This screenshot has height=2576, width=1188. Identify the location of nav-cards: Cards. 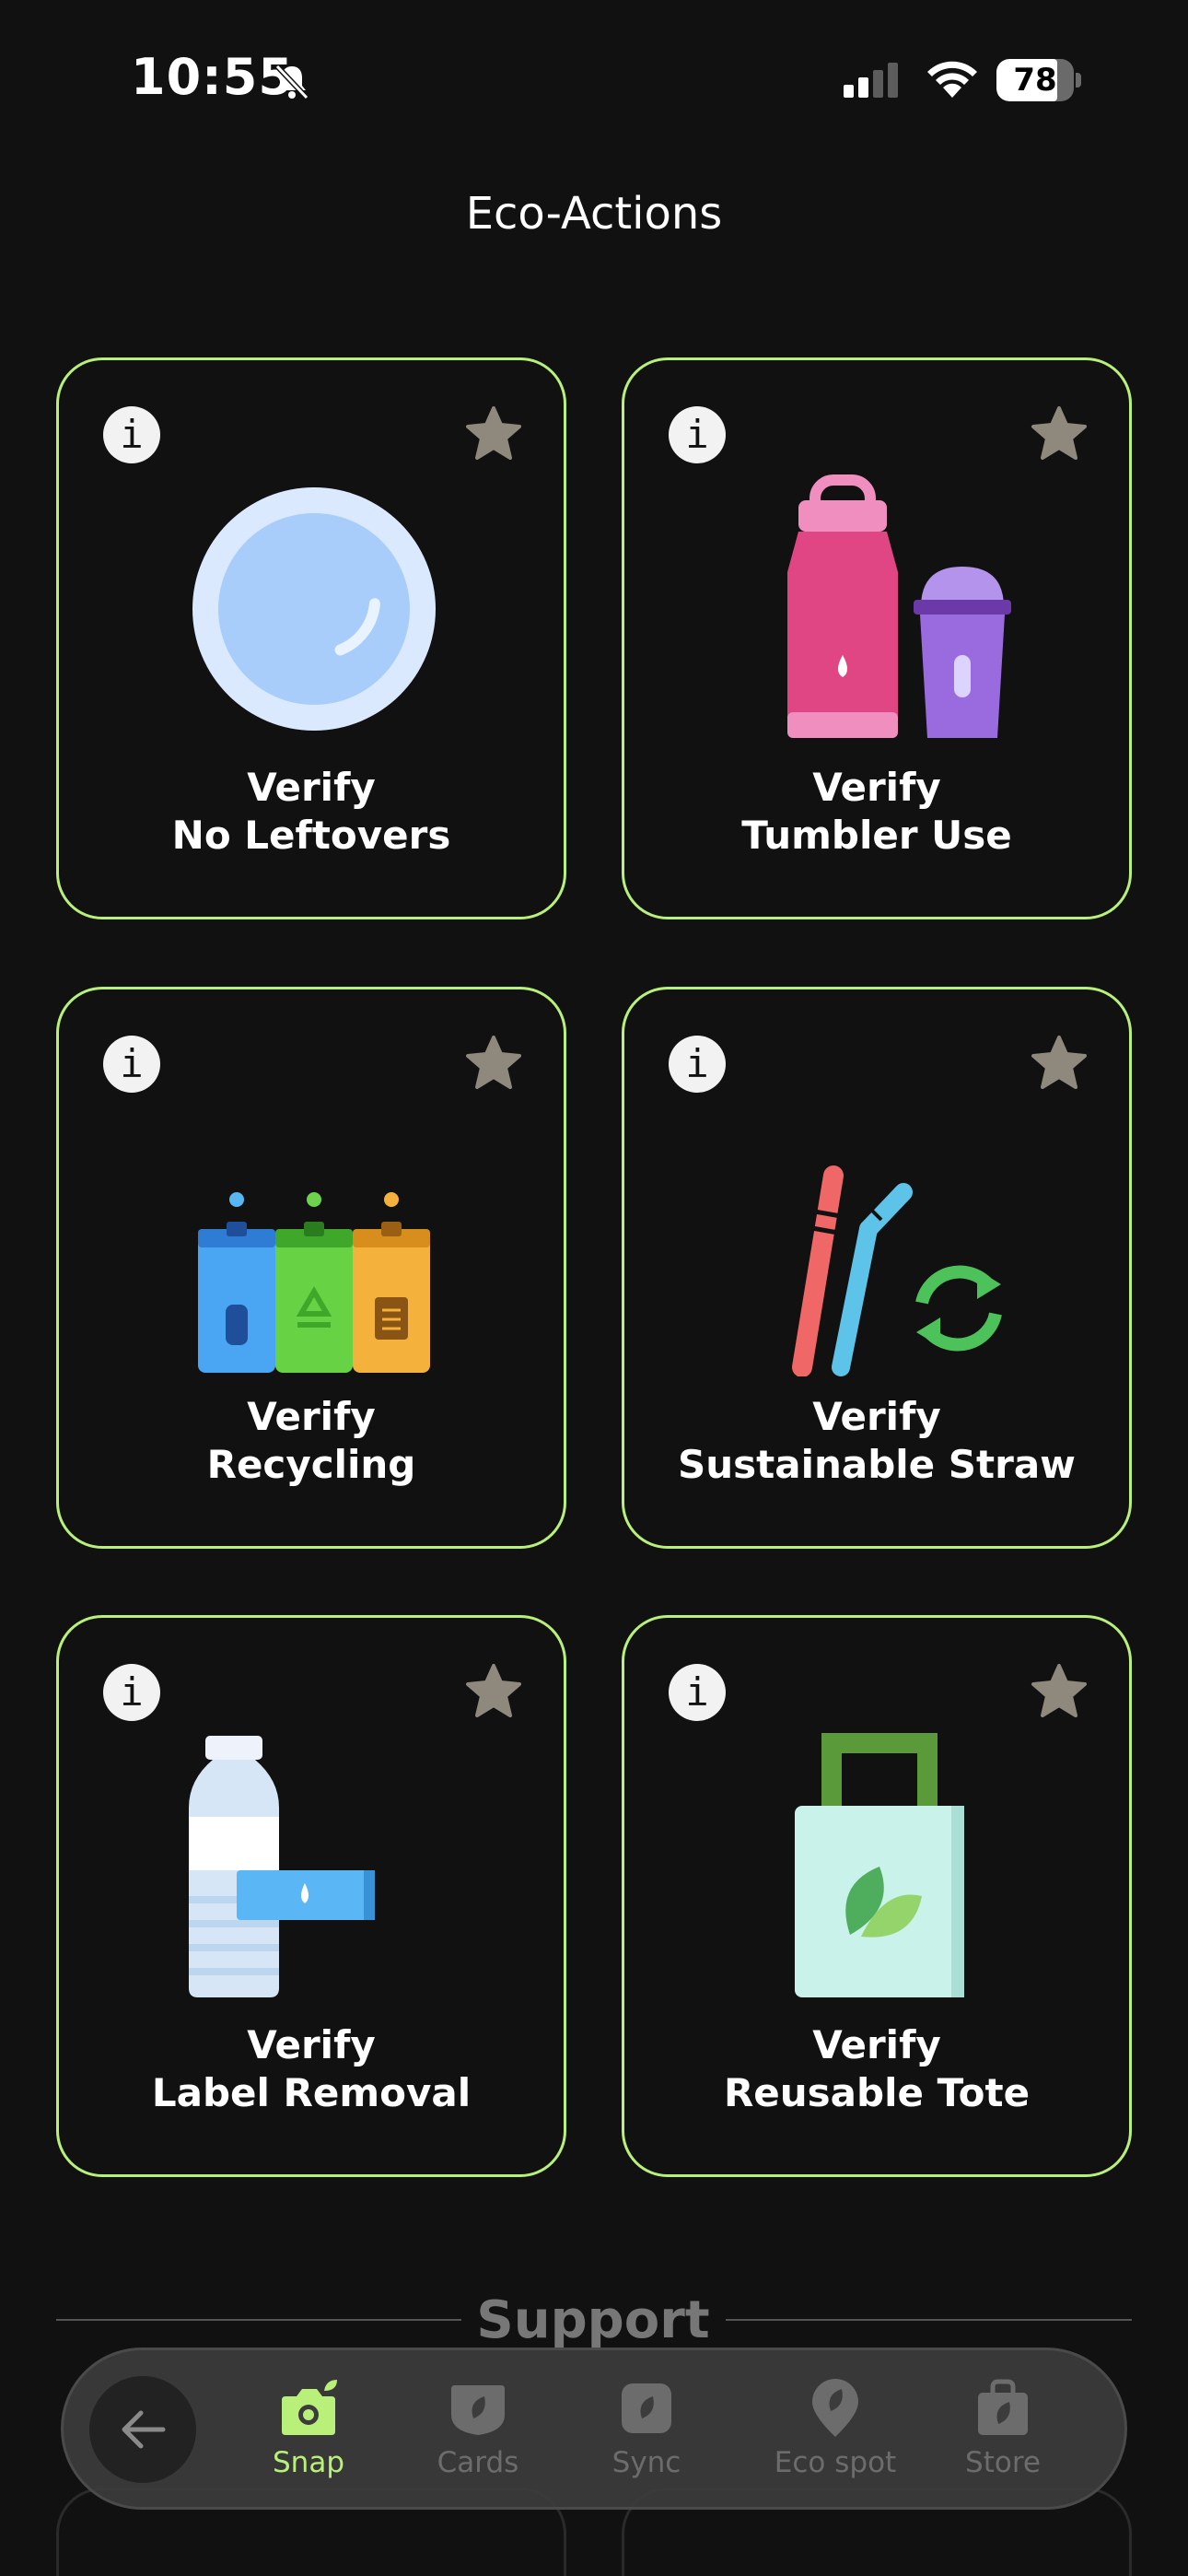
(478, 2433).